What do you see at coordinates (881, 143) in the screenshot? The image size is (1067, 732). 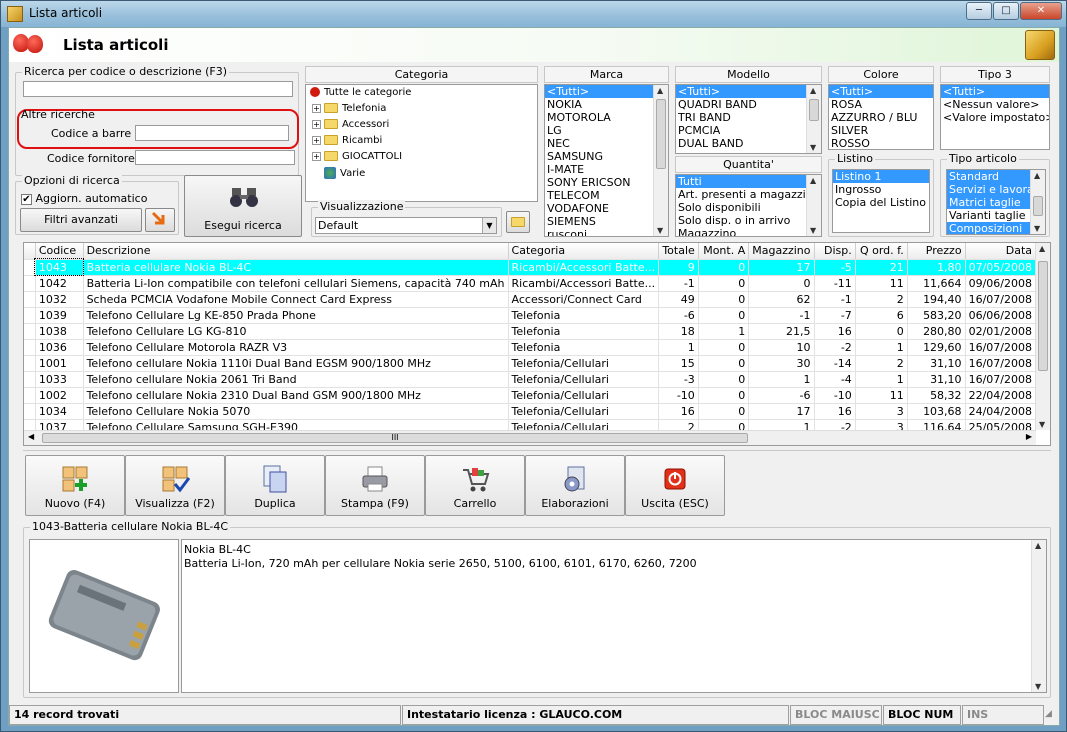 I see `list-item: ROSSO` at bounding box center [881, 143].